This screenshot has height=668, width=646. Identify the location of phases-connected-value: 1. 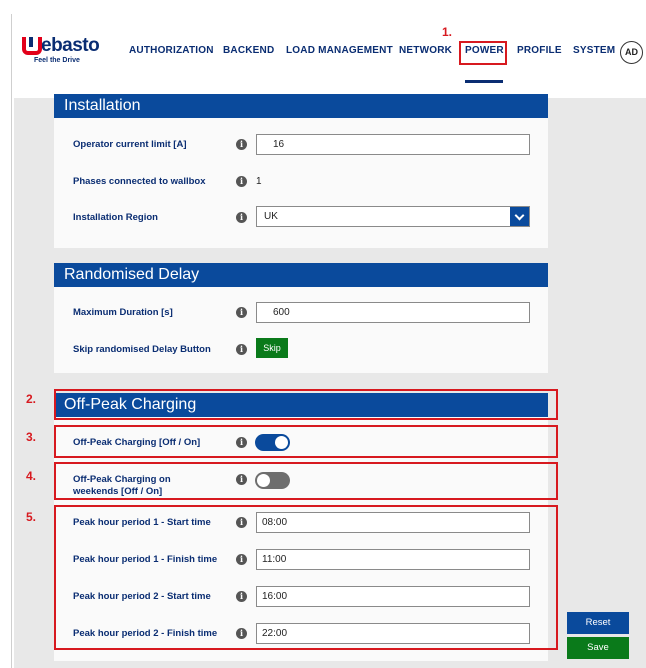
(259, 181).